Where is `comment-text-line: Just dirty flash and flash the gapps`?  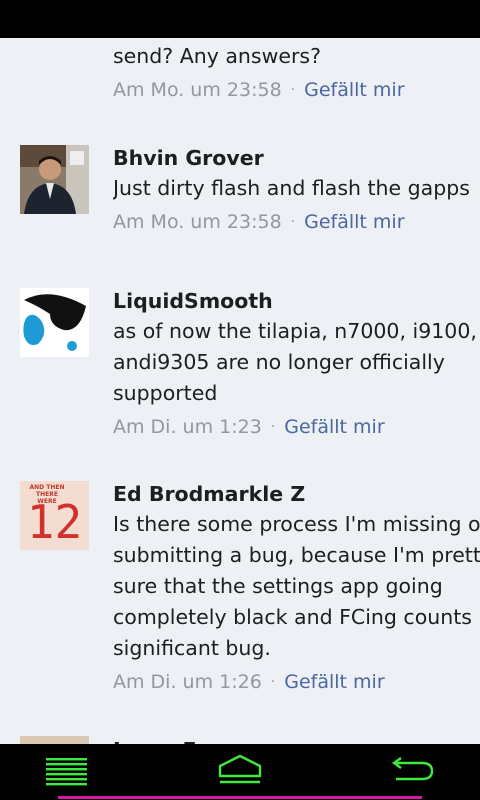 comment-text-line: Just dirty flash and flash the gapps is located at coordinates (291, 188).